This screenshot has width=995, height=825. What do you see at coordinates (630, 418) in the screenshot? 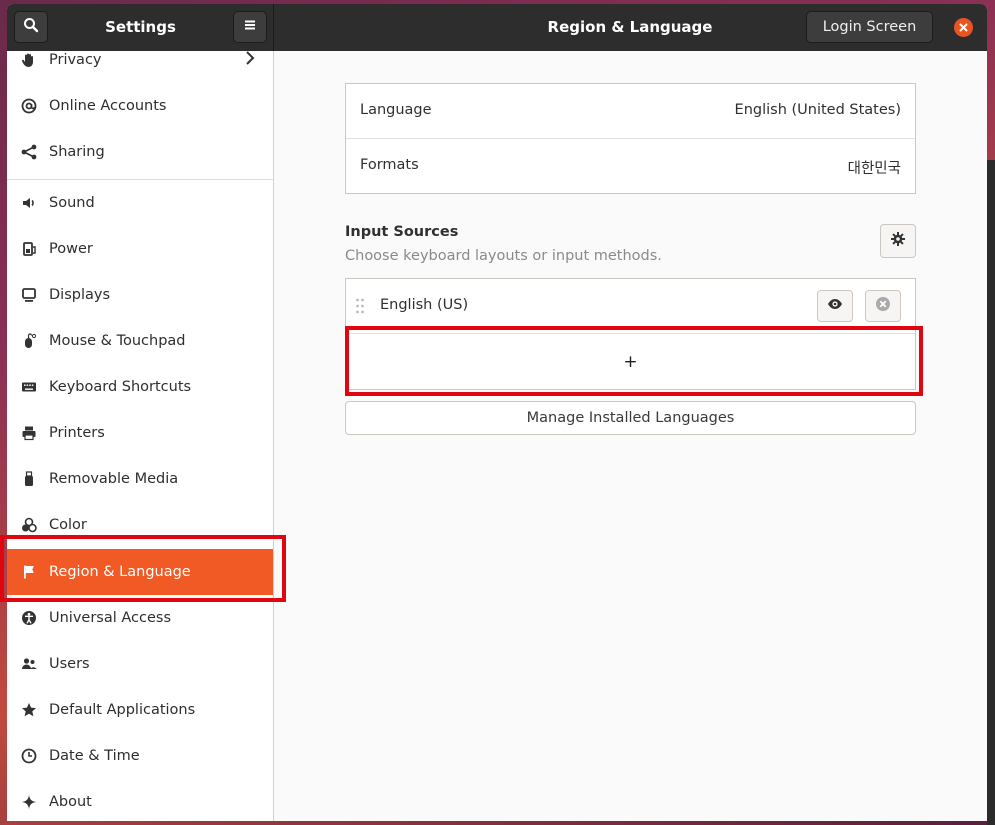
I see `manage-installed-languages-button: Manage Installed Languages` at bounding box center [630, 418].